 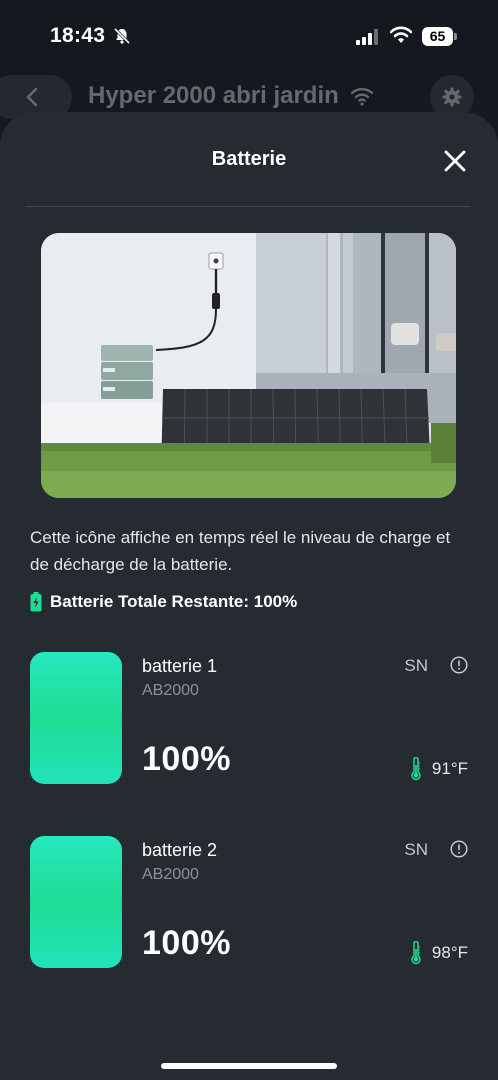 What do you see at coordinates (180, 850) in the screenshot?
I see `battery-name: batterie 2` at bounding box center [180, 850].